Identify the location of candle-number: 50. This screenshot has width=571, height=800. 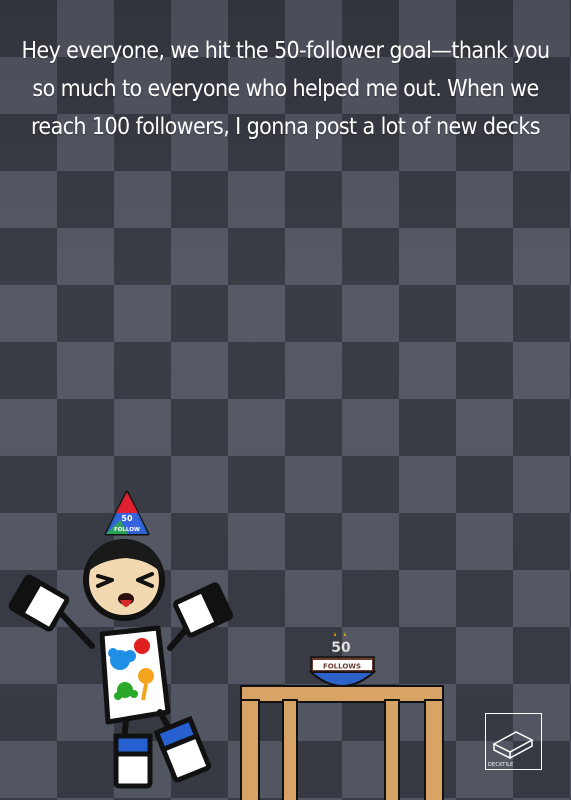
(341, 648).